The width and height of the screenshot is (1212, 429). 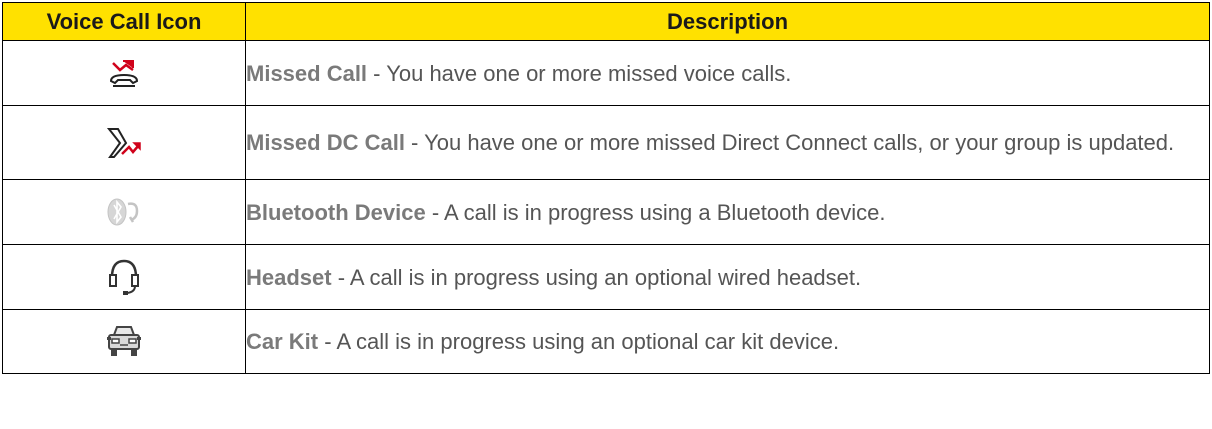 I want to click on row-title: Missed DC Call, so click(x=325, y=142).